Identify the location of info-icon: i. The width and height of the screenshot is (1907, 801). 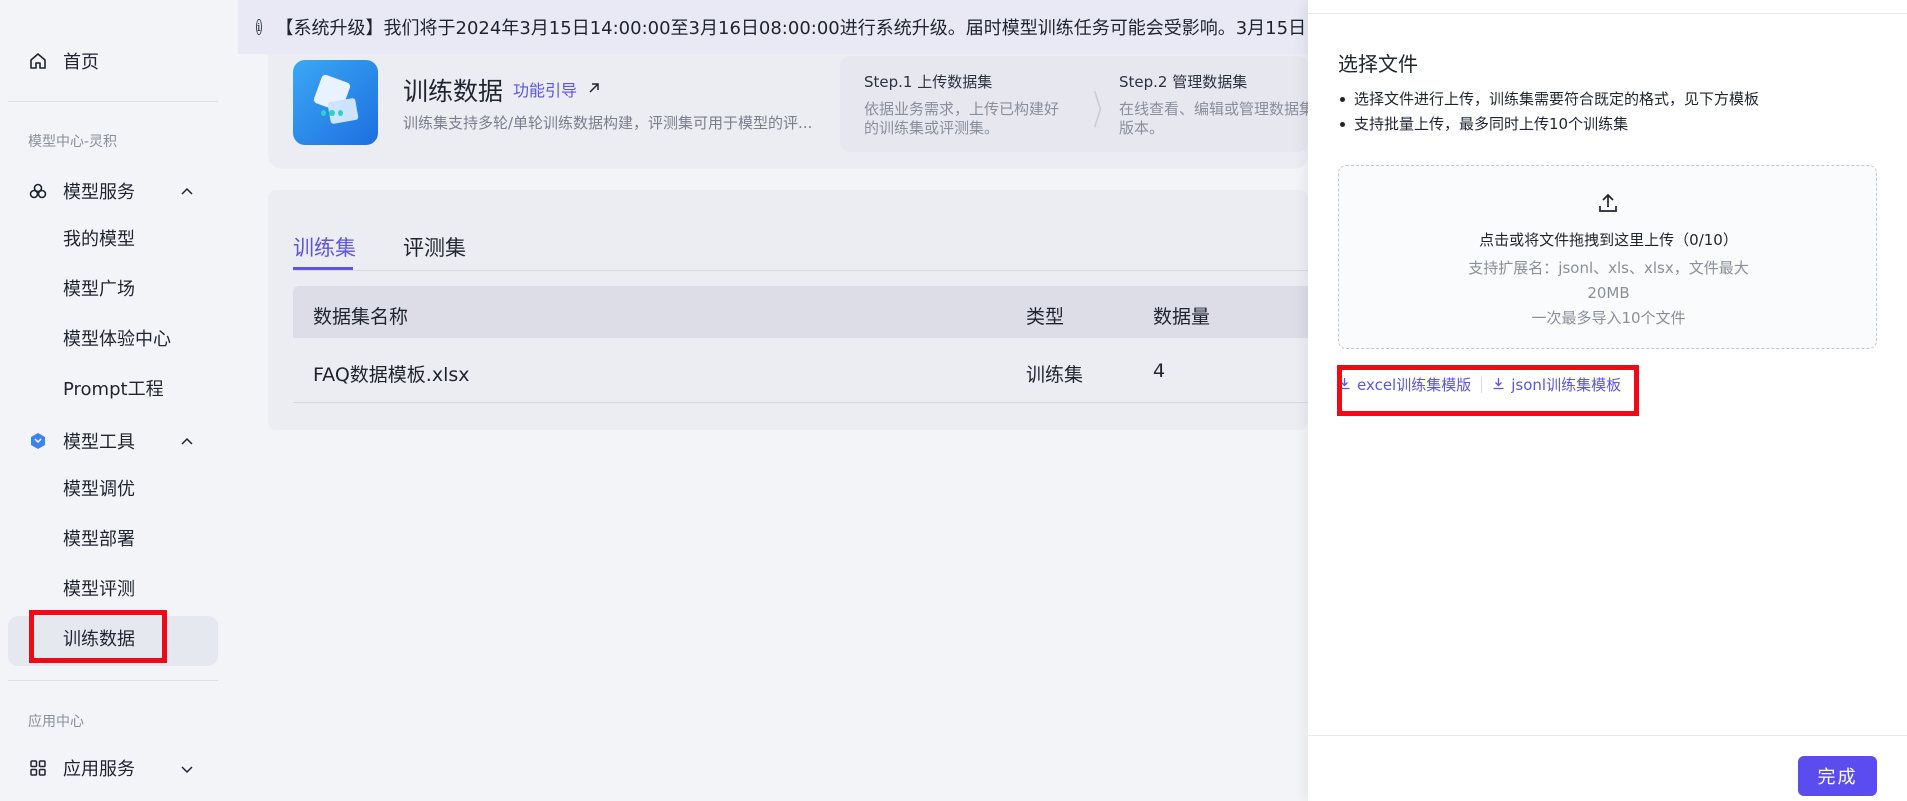
(259, 27).